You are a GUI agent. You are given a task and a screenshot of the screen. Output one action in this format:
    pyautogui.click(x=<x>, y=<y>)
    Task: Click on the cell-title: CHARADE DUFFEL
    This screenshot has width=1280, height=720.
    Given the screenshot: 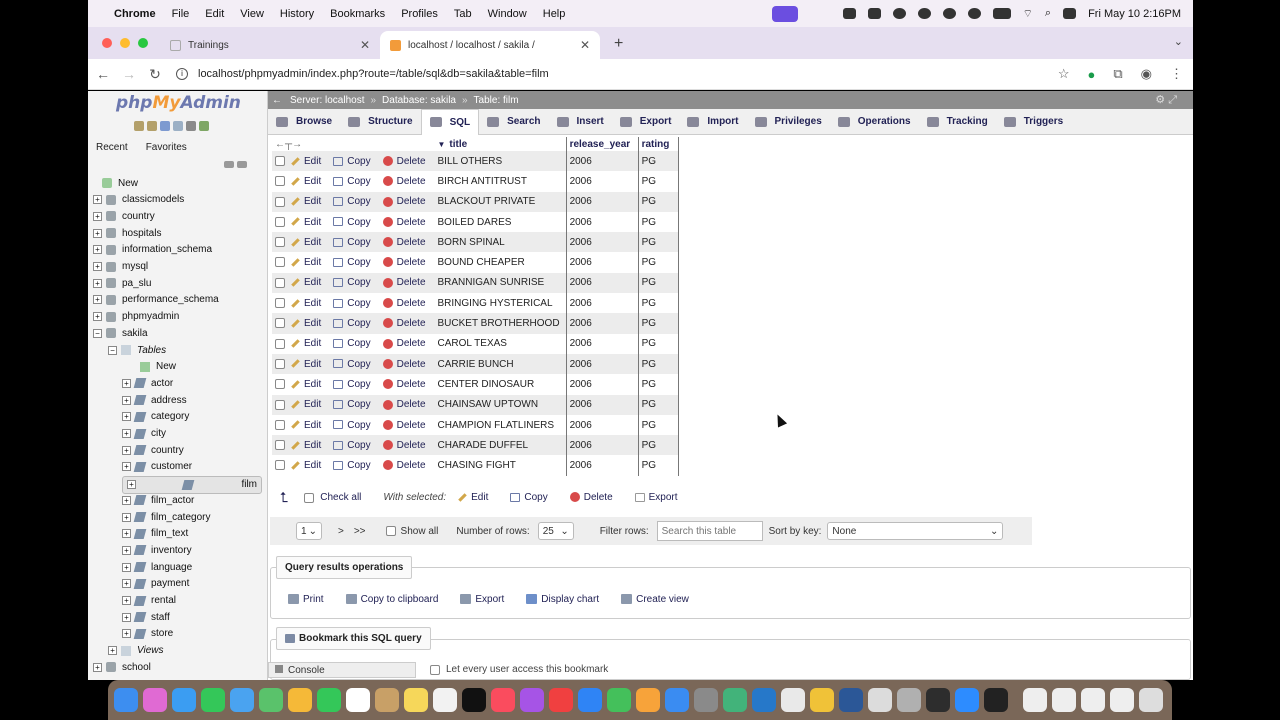 What is the action you would take?
    pyautogui.click(x=500, y=445)
    